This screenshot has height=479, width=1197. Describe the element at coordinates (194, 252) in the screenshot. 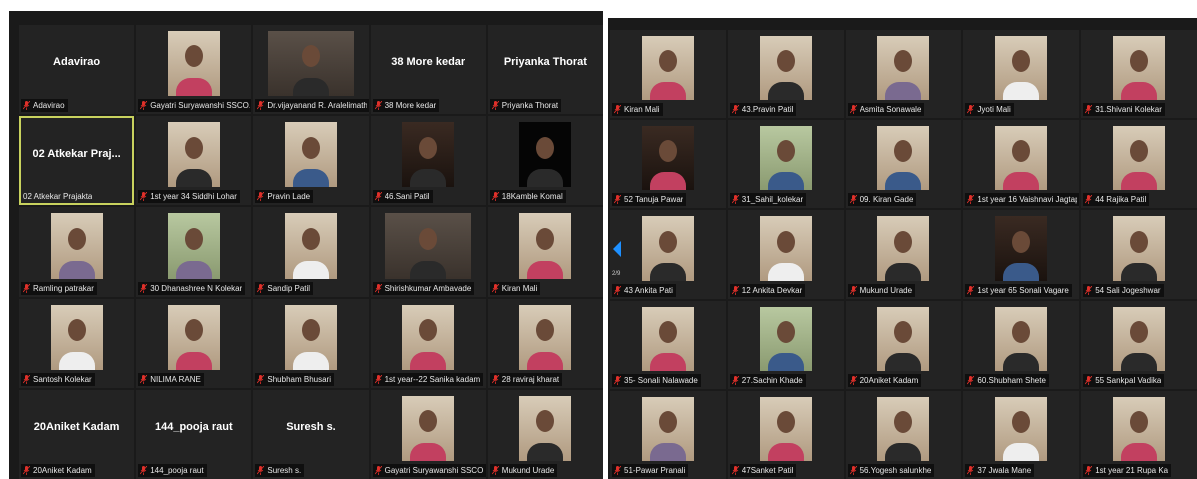

I see `participant-tile: 30 Dhanashree N Kolekar` at that location.